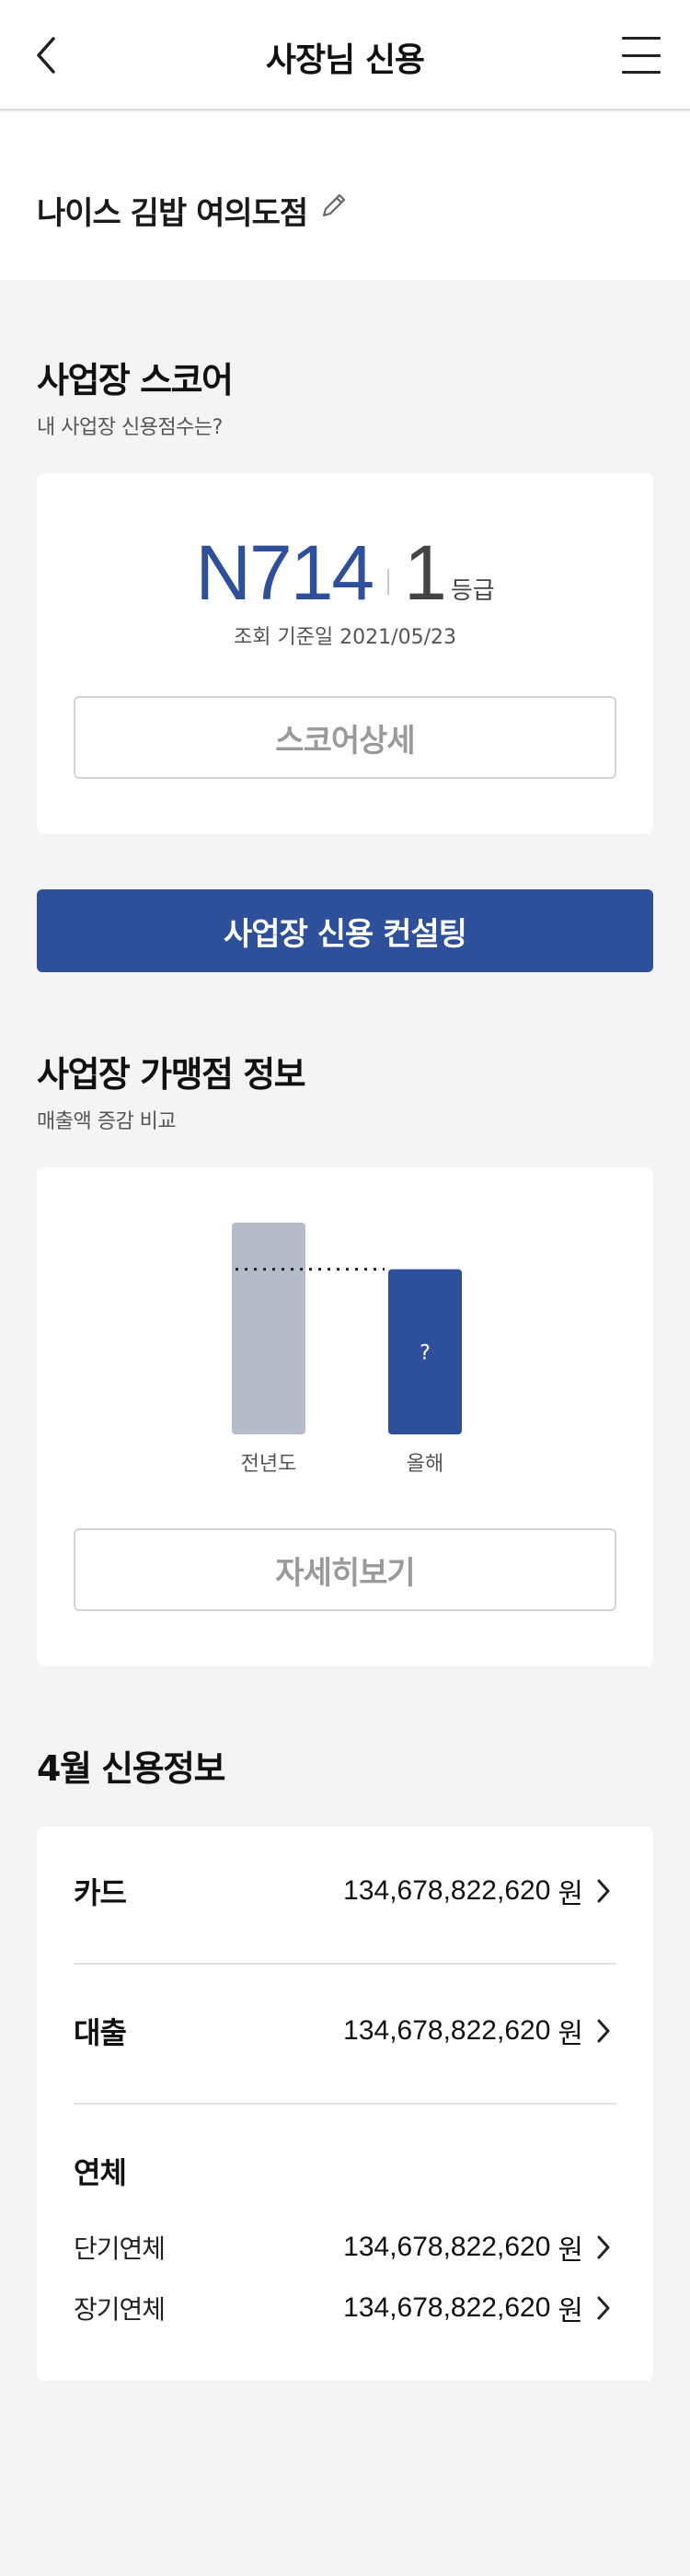 The image size is (690, 2576). I want to click on franchise-detail-button: 자세히보기, so click(345, 1569).